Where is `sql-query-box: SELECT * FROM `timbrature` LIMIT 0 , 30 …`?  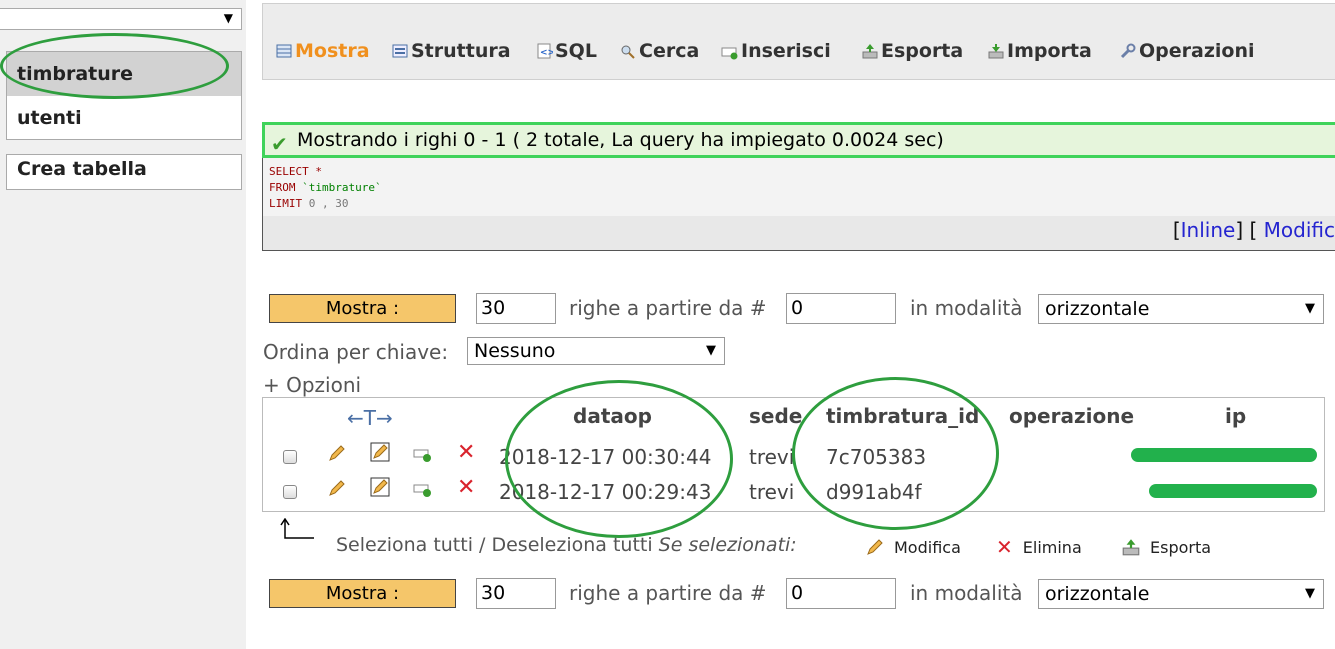 sql-query-box: SELECT * FROM `timbrature` LIMIT 0 , 30 … is located at coordinates (798, 204).